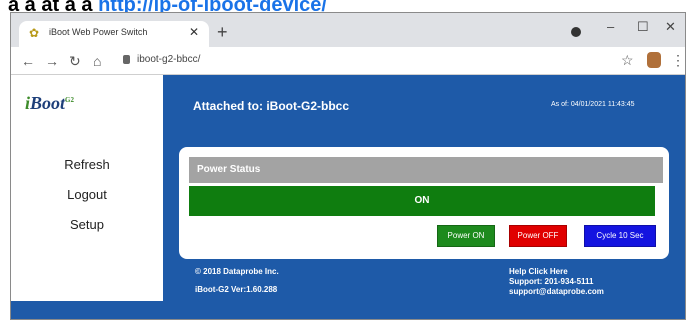 The image size is (696, 320). What do you see at coordinates (168, 59) in the screenshot?
I see `url-field: iboot-g2-bbcc/` at bounding box center [168, 59].